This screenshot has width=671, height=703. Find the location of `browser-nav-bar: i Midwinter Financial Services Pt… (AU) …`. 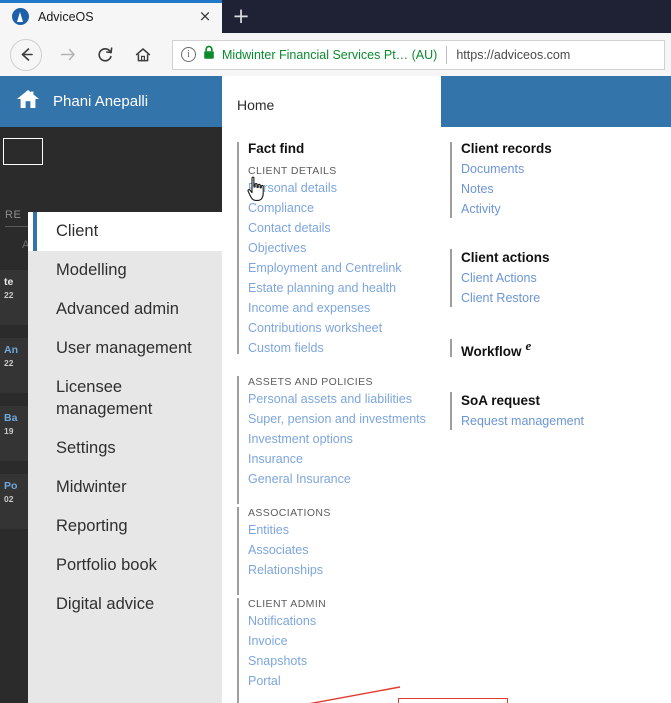

browser-nav-bar: i Midwinter Financial Services Pt… (AU) … is located at coordinates (335, 54).